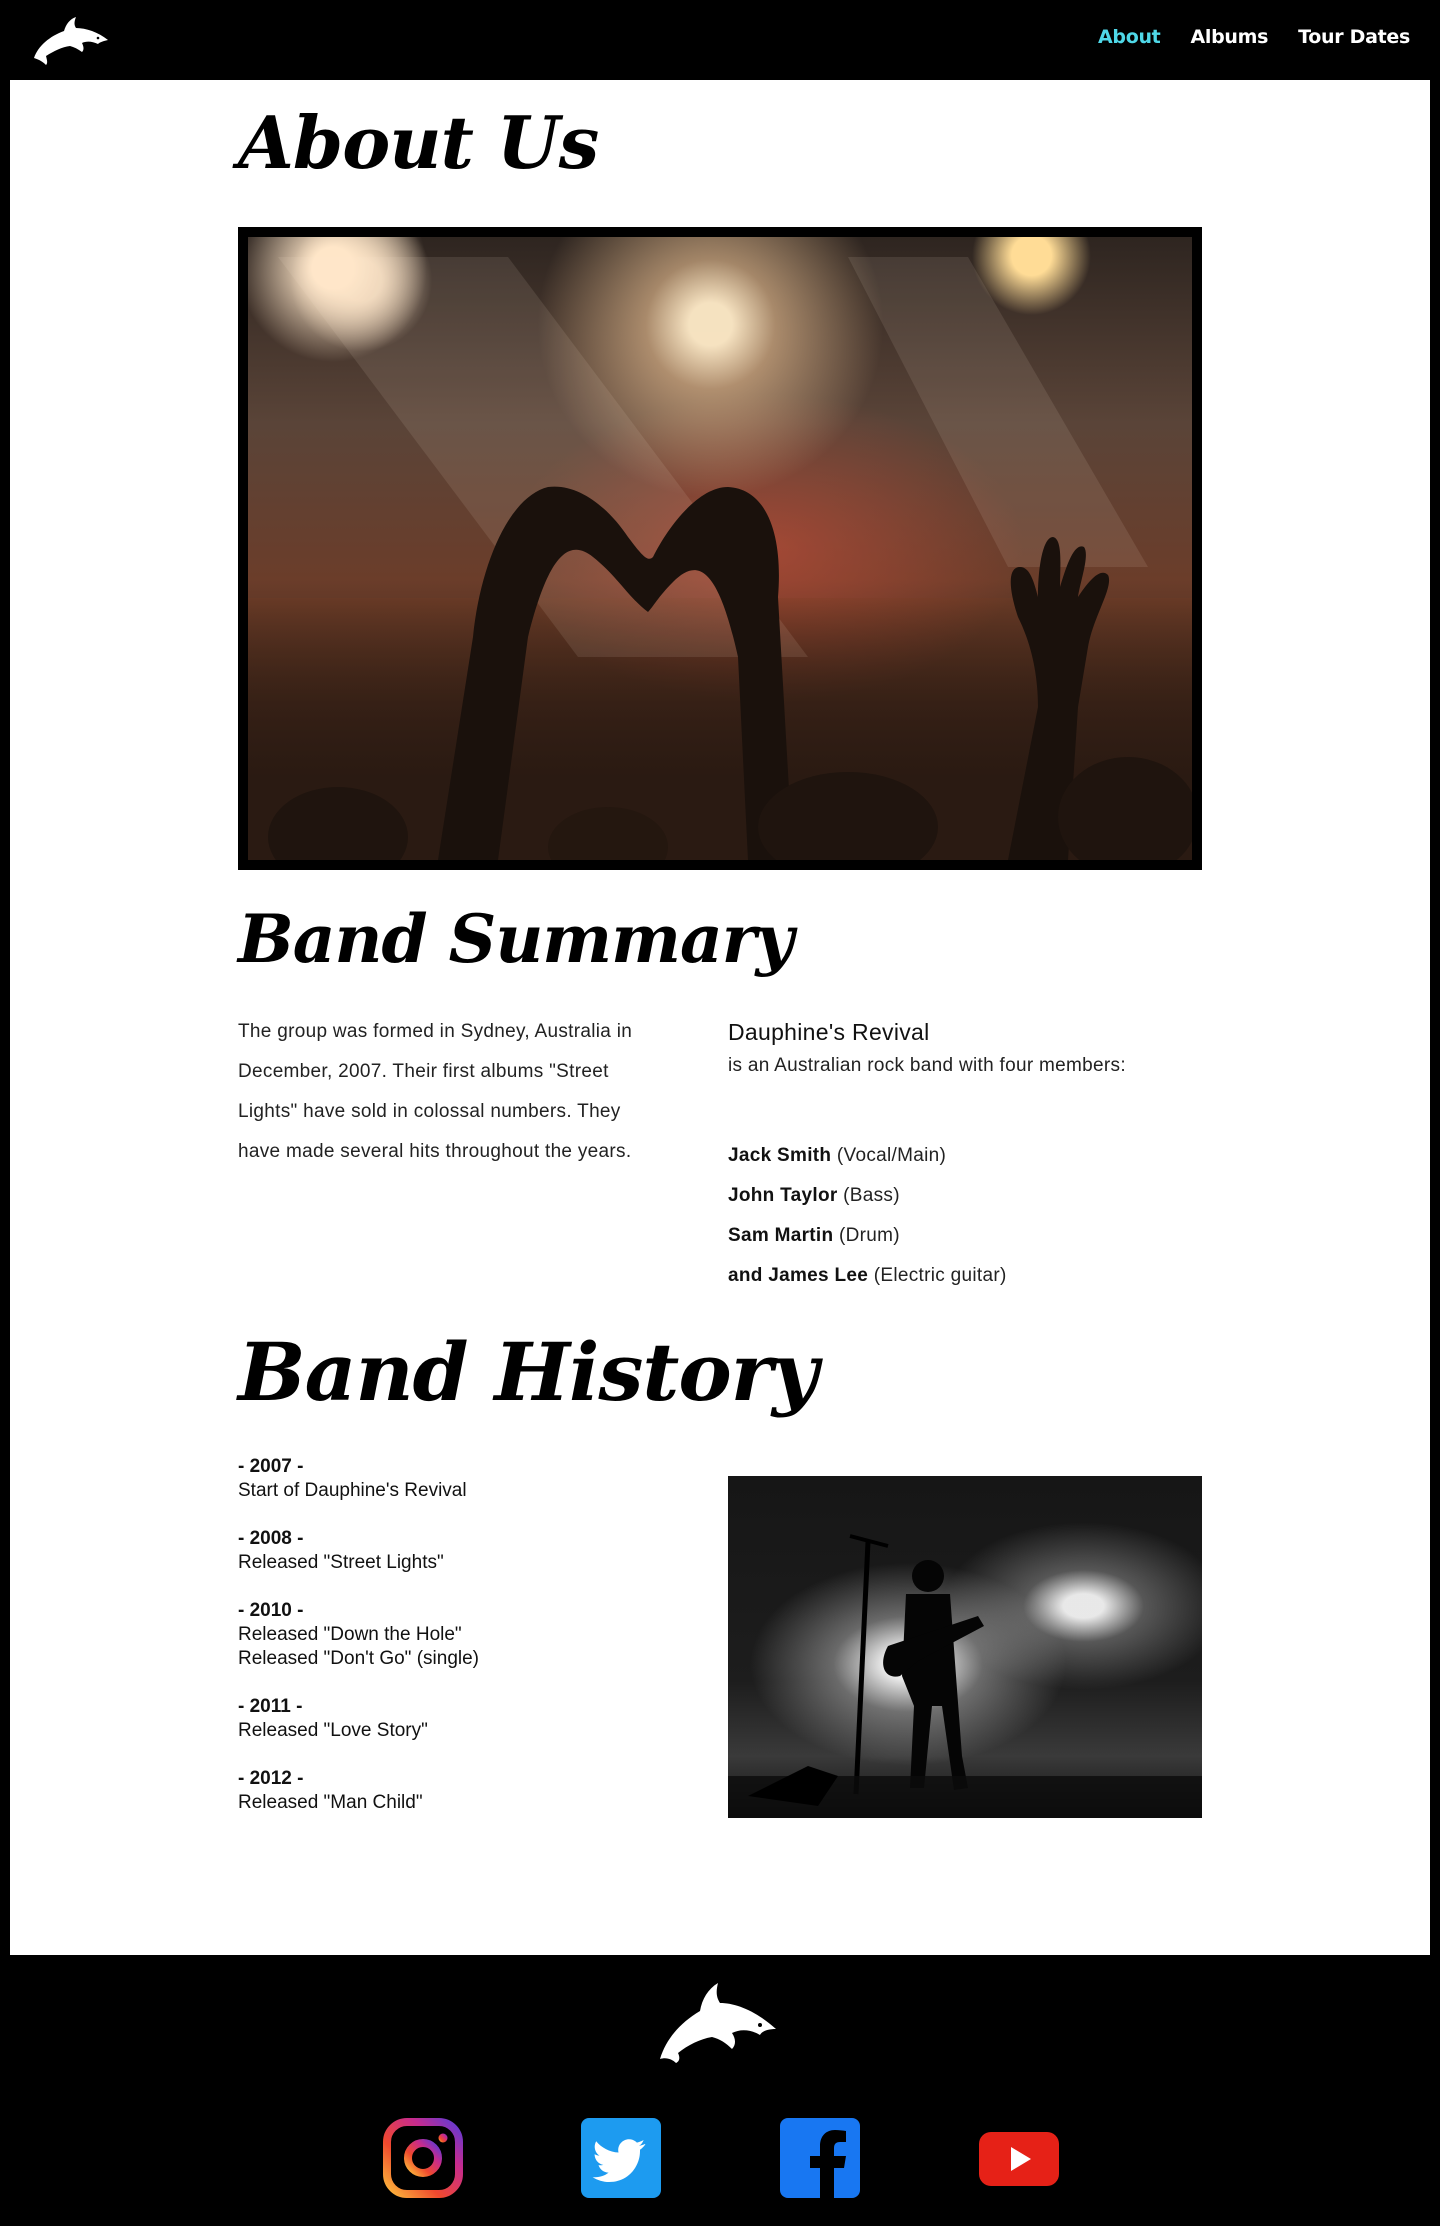 This screenshot has width=1440, height=2226. Describe the element at coordinates (889, 1155) in the screenshot. I see `member-role: (Vocal/Main)` at that location.